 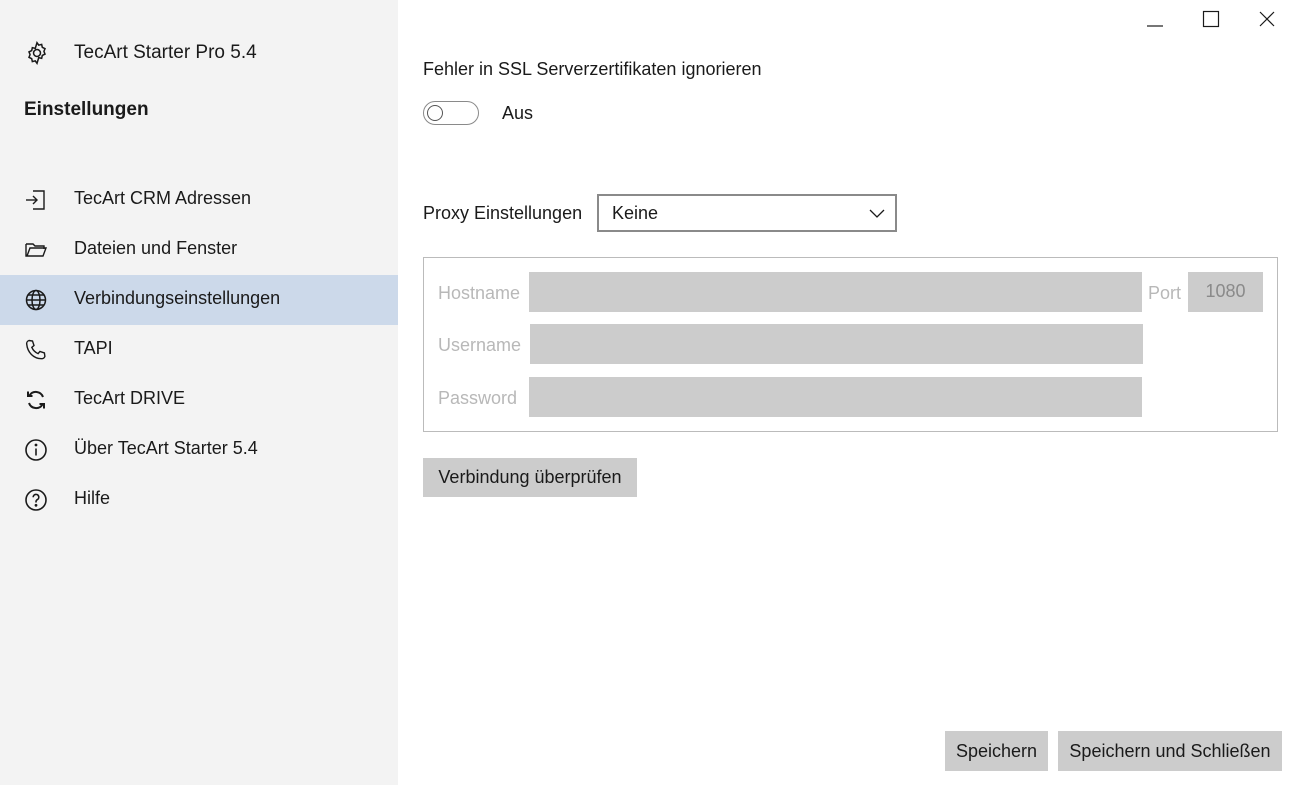 What do you see at coordinates (518, 113) in the screenshot?
I see `ssl-toggle-state: Aus` at bounding box center [518, 113].